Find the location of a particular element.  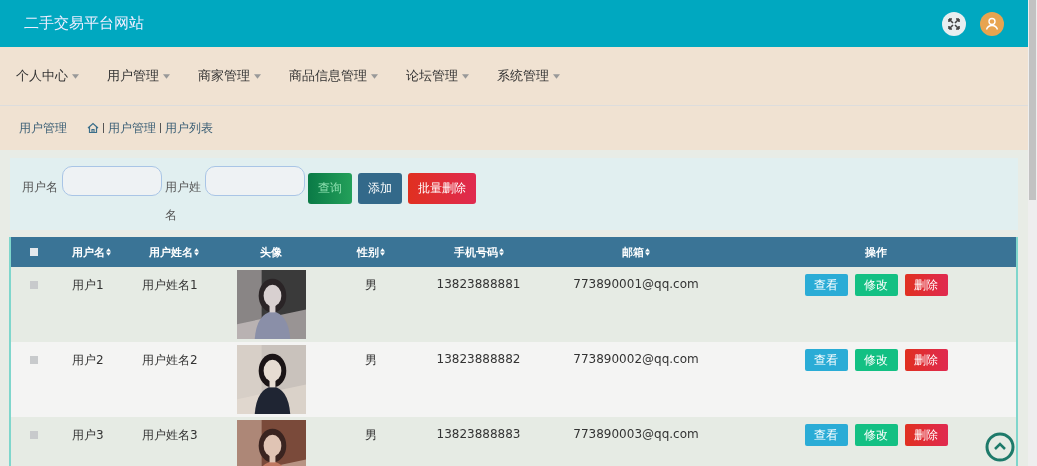

column-header: 性别 is located at coordinates (371, 252).